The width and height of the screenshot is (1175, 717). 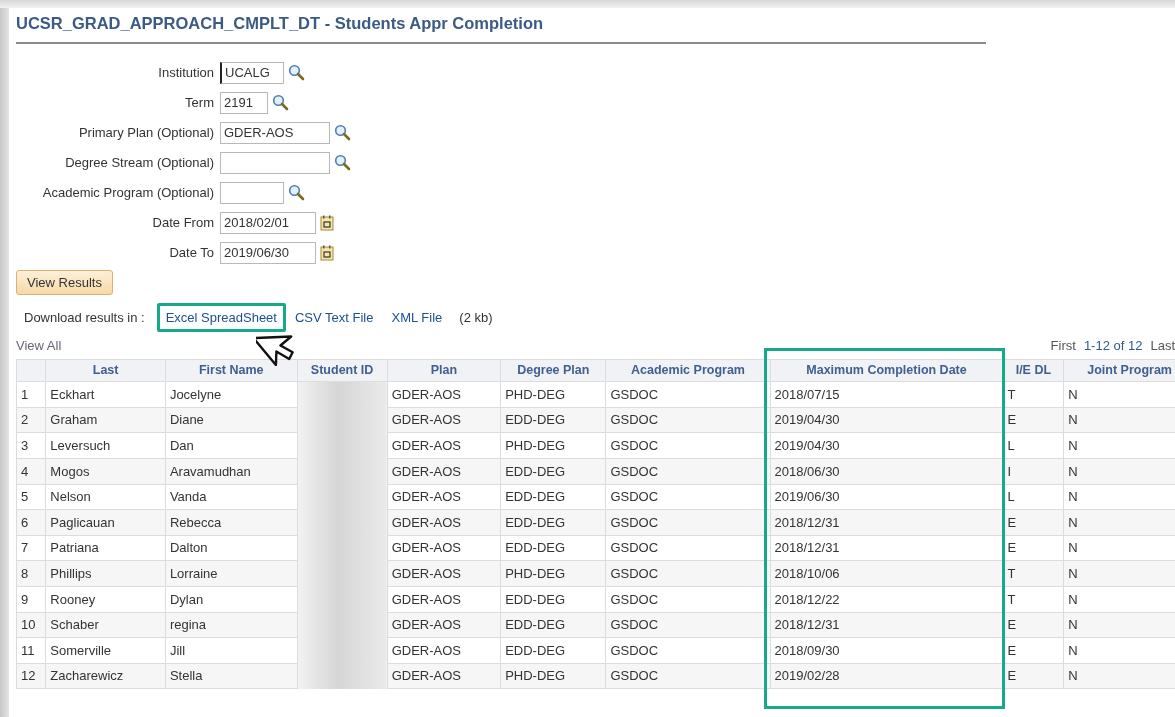 I want to click on download-link: CSV Text File, so click(x=334, y=317).